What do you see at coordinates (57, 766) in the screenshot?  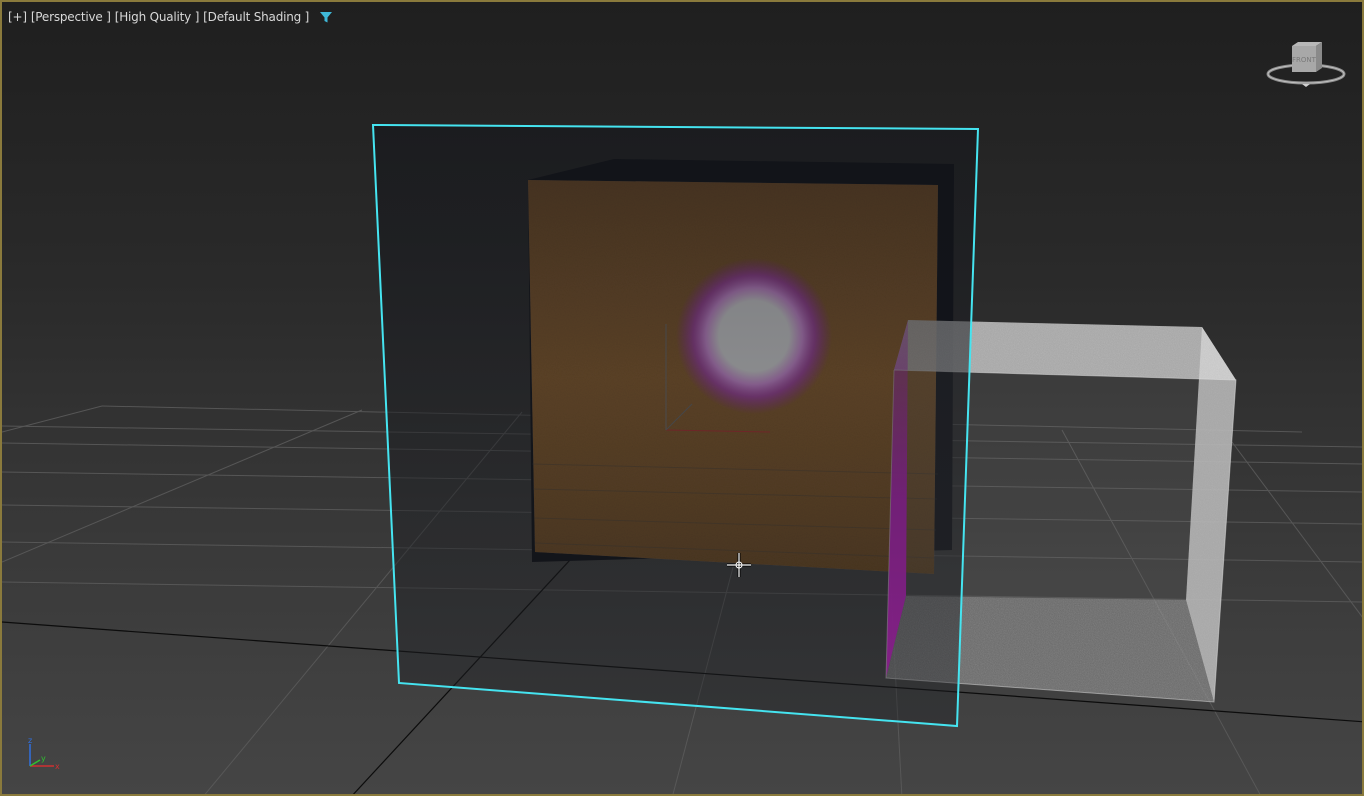 I see `axis-x-label: x` at bounding box center [57, 766].